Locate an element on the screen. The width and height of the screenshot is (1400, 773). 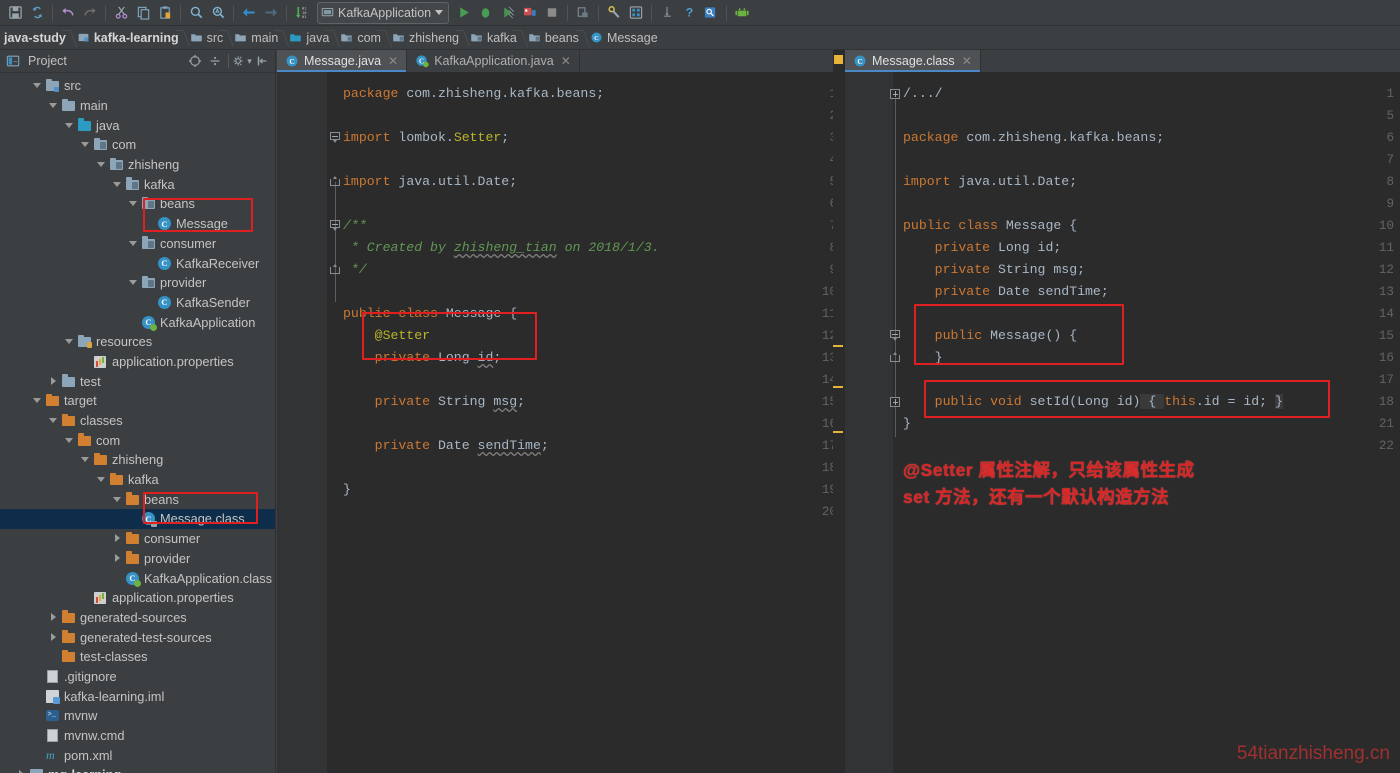
build-project-icon is located at coordinates (583, 13).